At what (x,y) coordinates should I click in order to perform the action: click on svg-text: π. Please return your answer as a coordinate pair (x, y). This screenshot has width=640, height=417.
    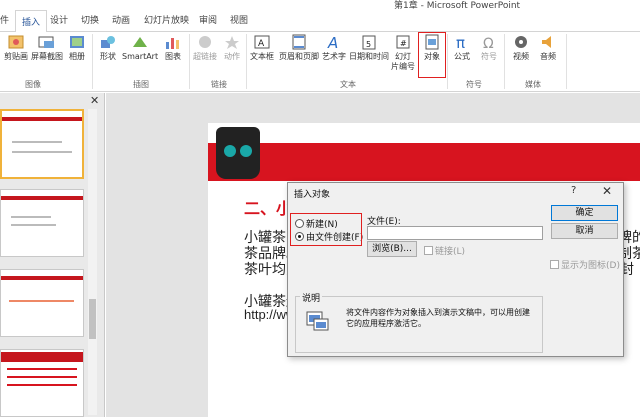
    Looking at the image, I should click on (460, 42).